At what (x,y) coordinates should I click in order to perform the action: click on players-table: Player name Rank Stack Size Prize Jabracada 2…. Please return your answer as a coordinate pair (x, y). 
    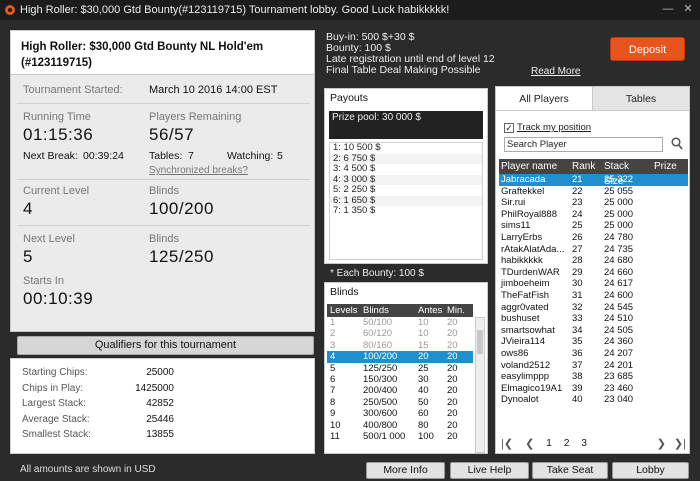
    Looking at the image, I should click on (593, 282).